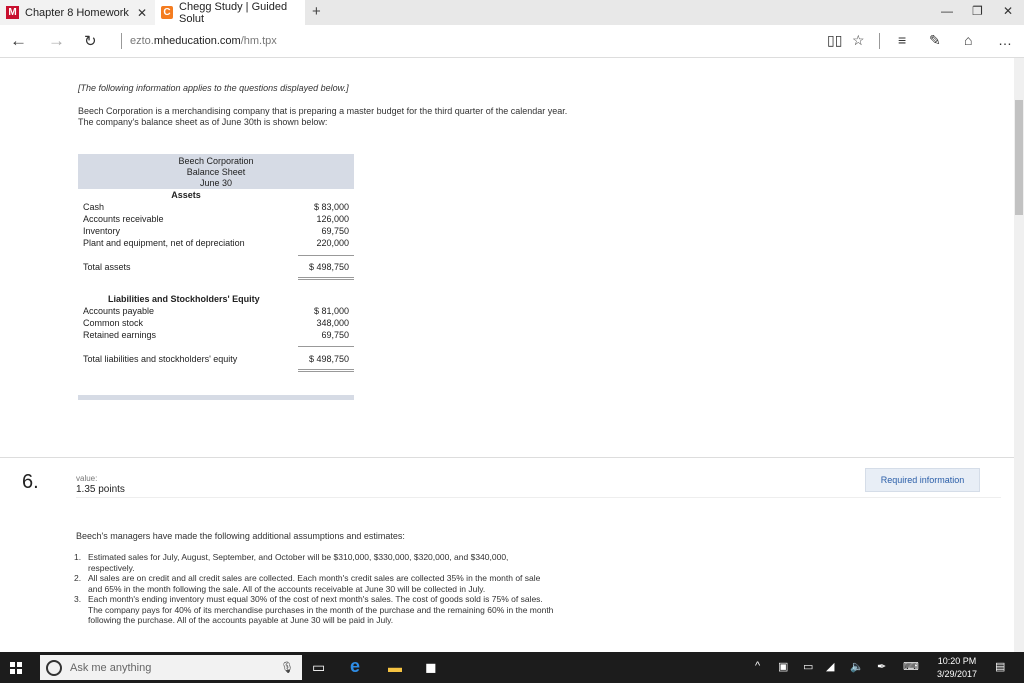 This screenshot has width=1024, height=683. I want to click on pen-icon: ✒, so click(881, 666).